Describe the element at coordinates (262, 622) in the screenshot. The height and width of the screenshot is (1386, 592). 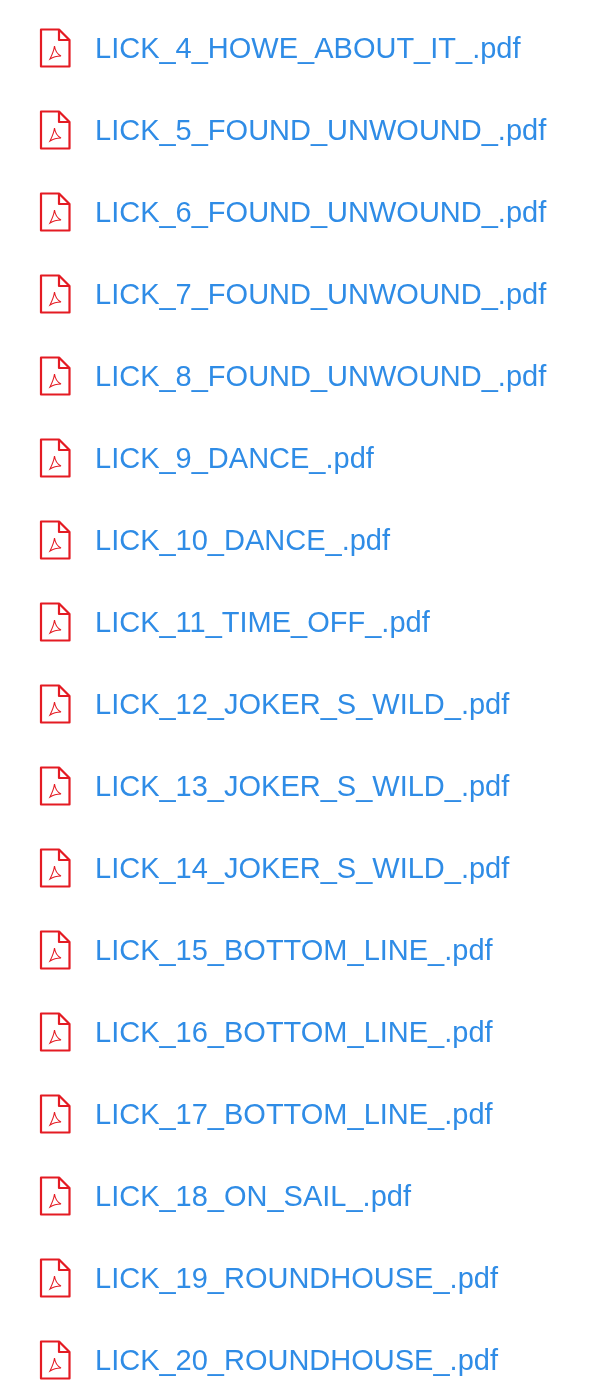
I see `file-link: LICK_11_TIME_OFF_.pdf` at that location.